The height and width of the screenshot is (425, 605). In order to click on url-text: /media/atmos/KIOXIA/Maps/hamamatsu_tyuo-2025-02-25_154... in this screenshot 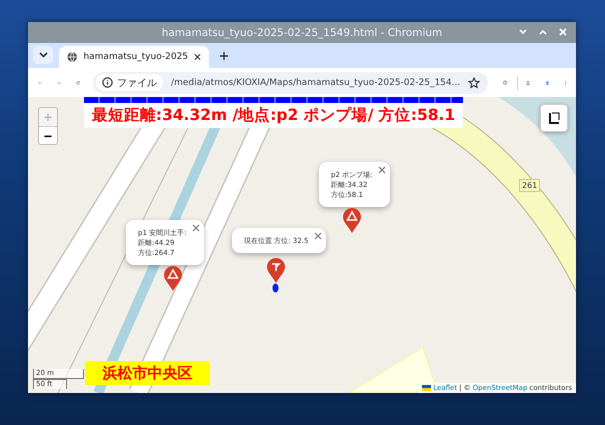, I will do `click(315, 83)`.